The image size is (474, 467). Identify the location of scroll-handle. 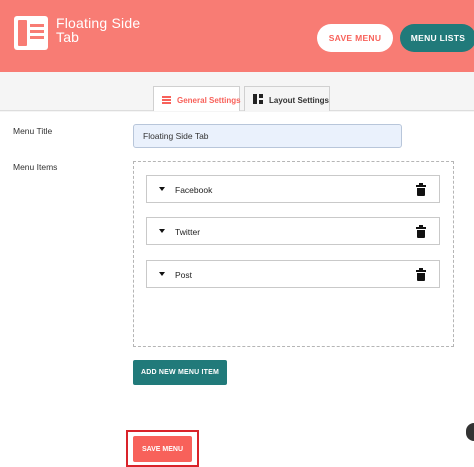
(470, 432).